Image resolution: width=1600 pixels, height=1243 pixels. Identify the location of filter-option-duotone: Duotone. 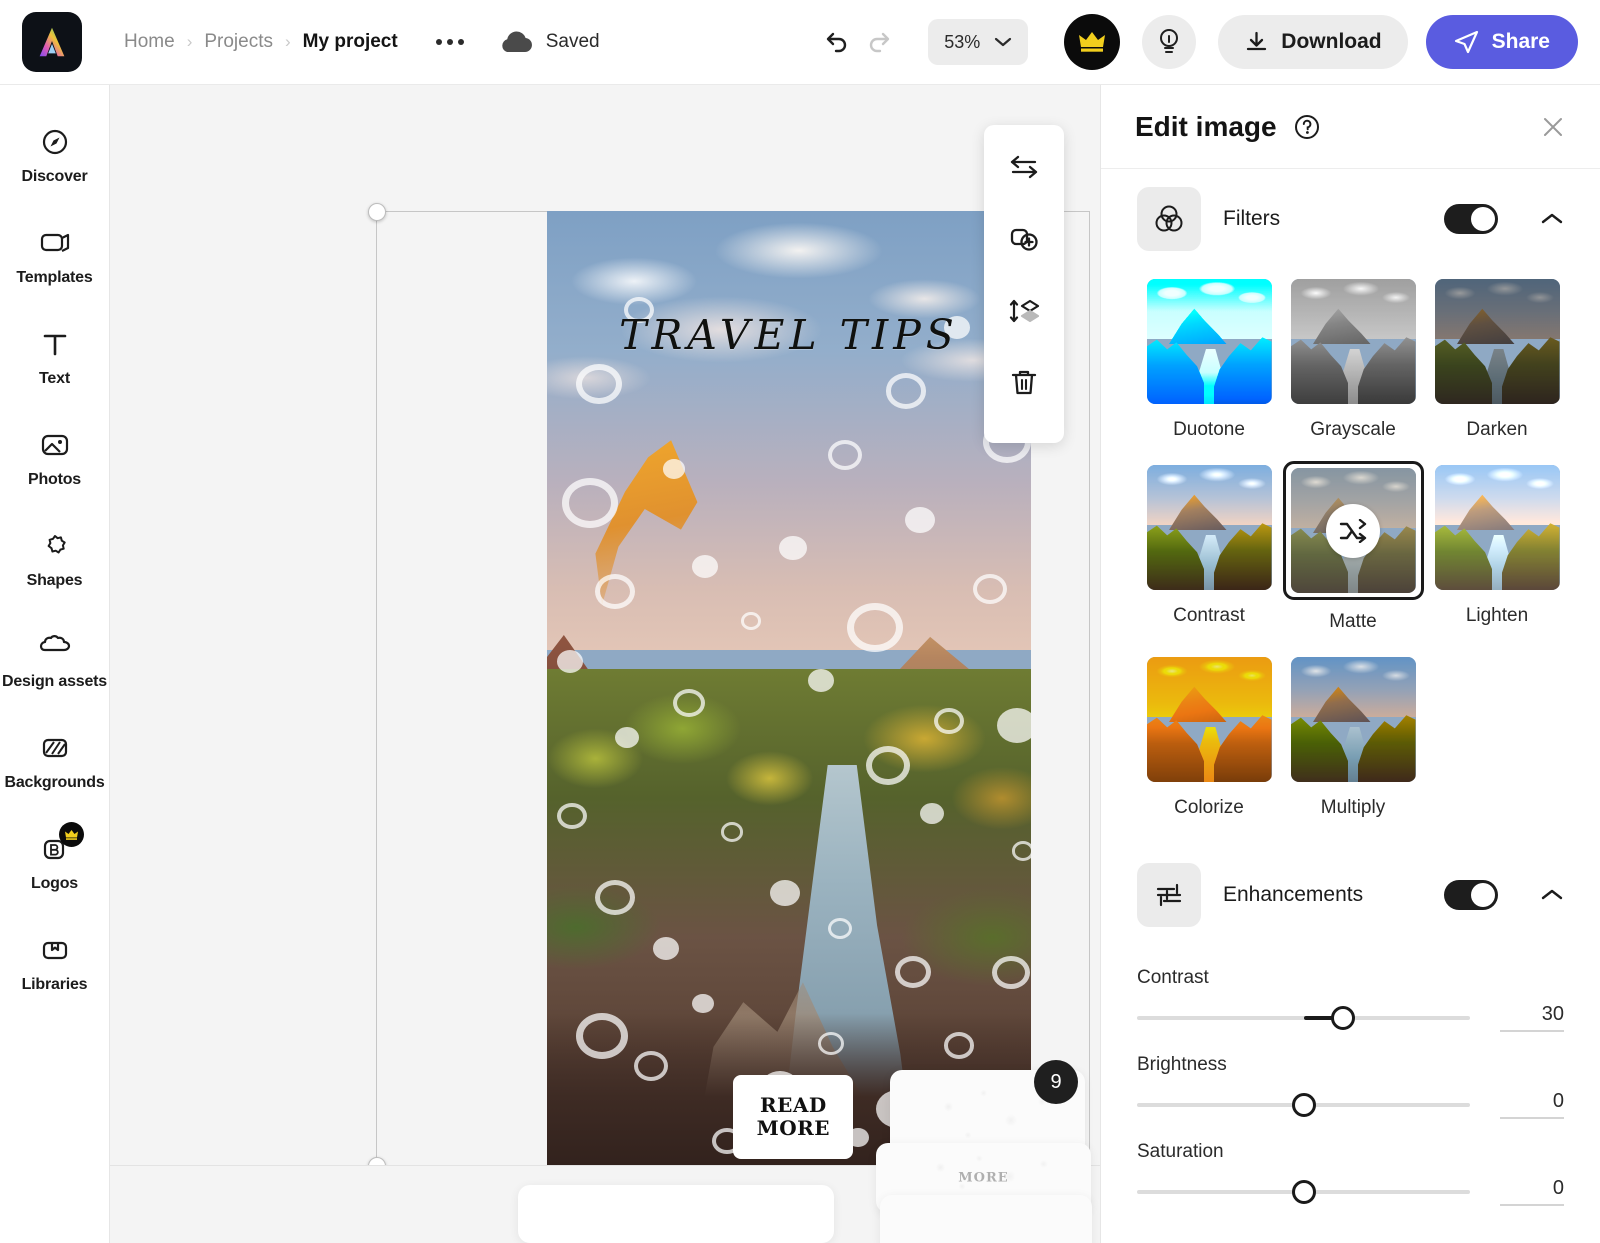
(1209, 358).